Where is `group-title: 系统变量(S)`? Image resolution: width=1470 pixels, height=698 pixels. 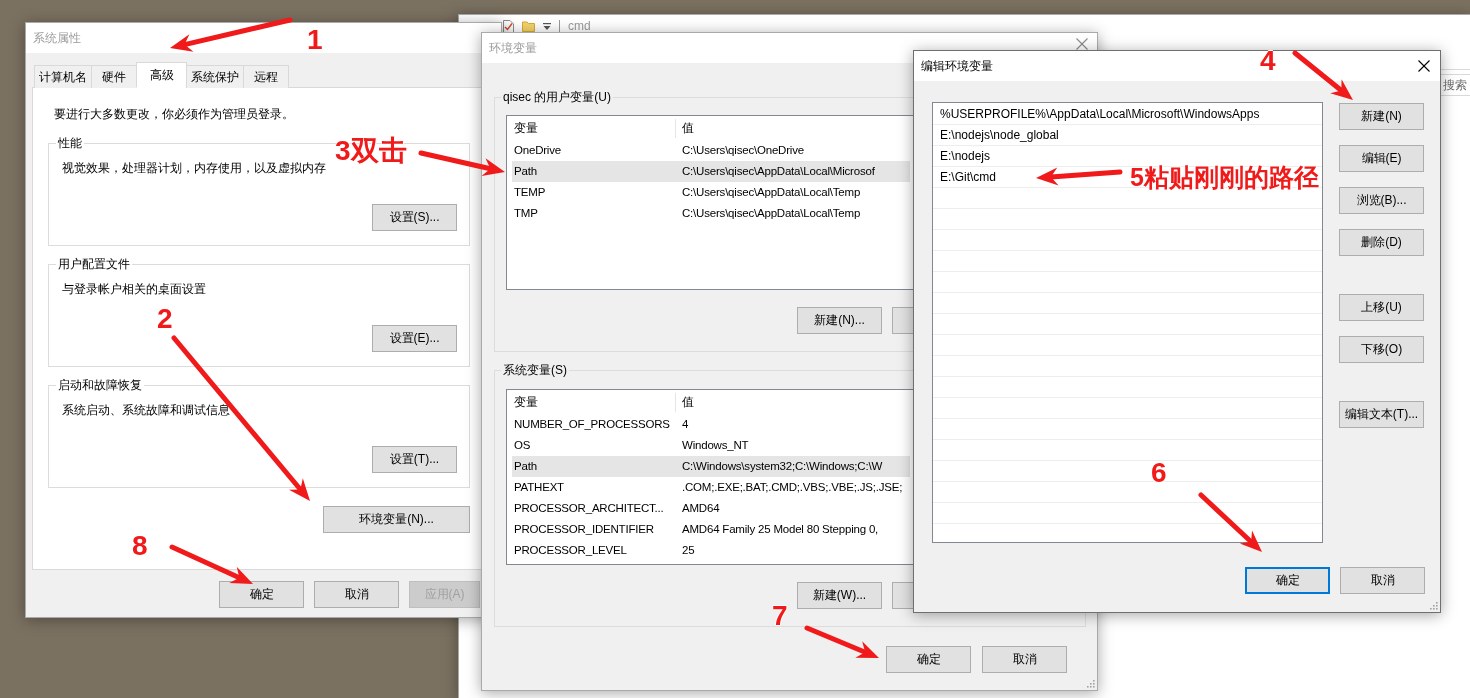 group-title: 系统变量(S) is located at coordinates (535, 370).